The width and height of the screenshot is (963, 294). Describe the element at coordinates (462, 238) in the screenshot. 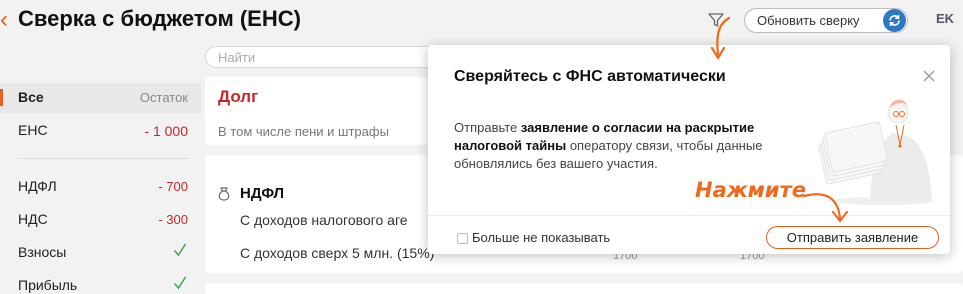

I see `dont-show-again-checkbox` at that location.